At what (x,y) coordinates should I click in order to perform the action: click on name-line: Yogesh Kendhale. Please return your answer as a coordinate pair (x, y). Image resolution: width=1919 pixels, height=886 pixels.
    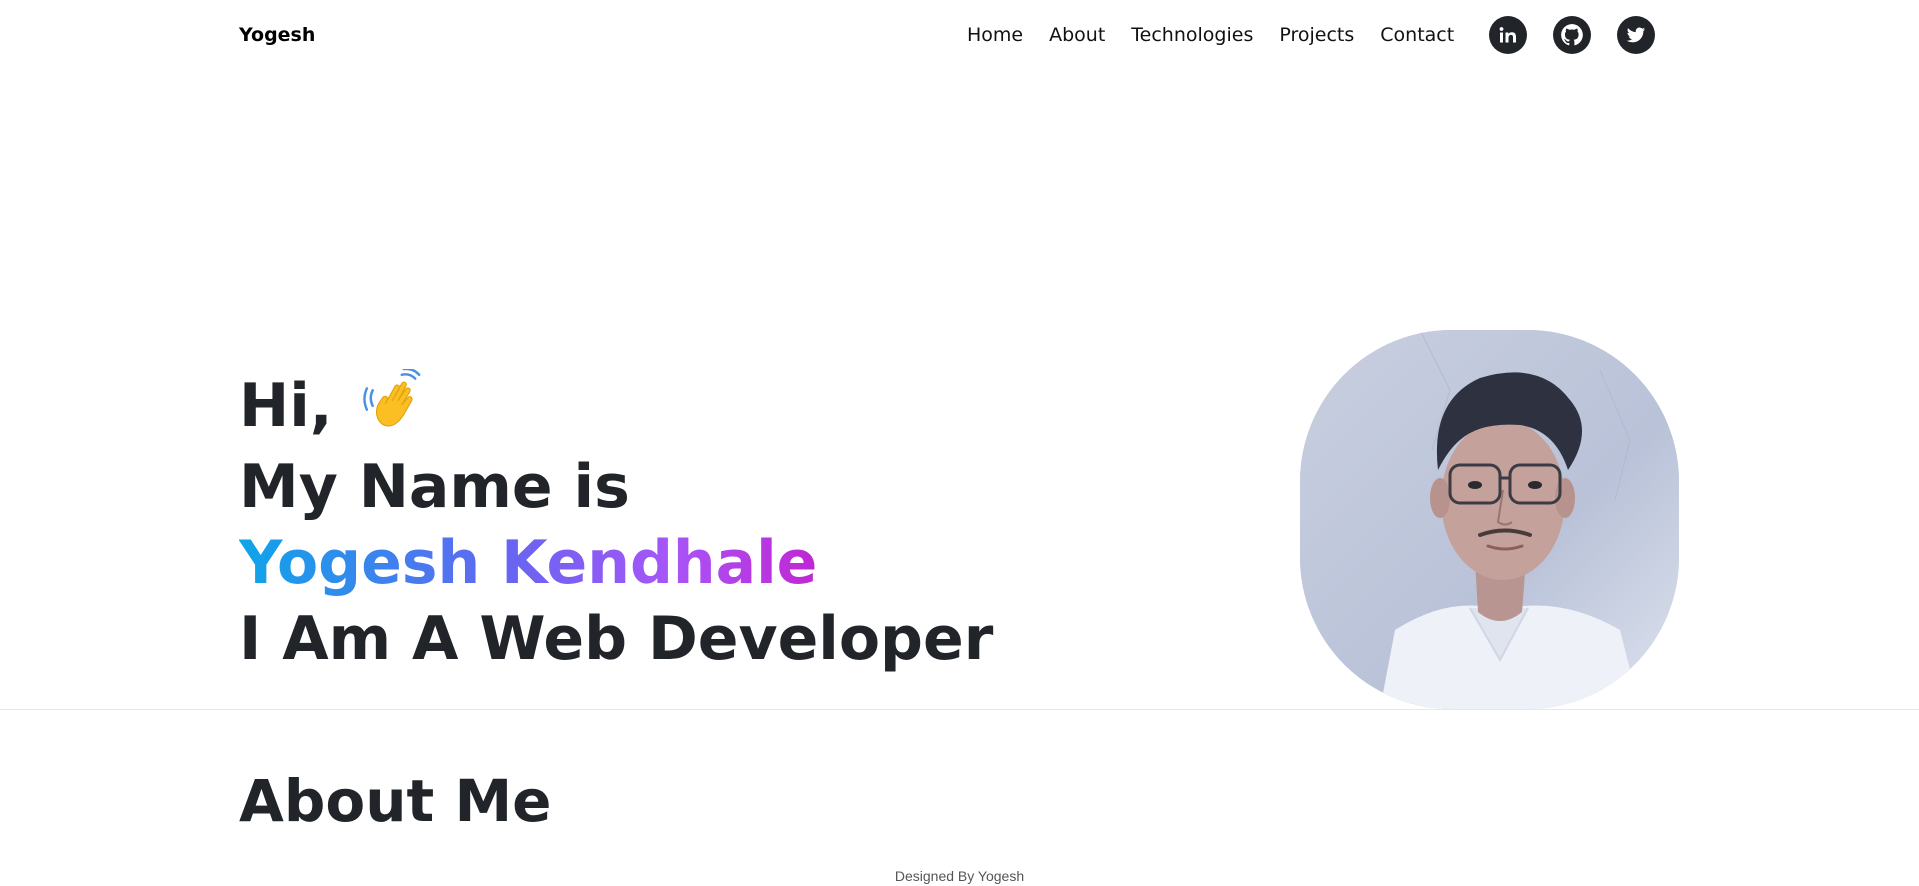
    Looking at the image, I should click on (619, 563).